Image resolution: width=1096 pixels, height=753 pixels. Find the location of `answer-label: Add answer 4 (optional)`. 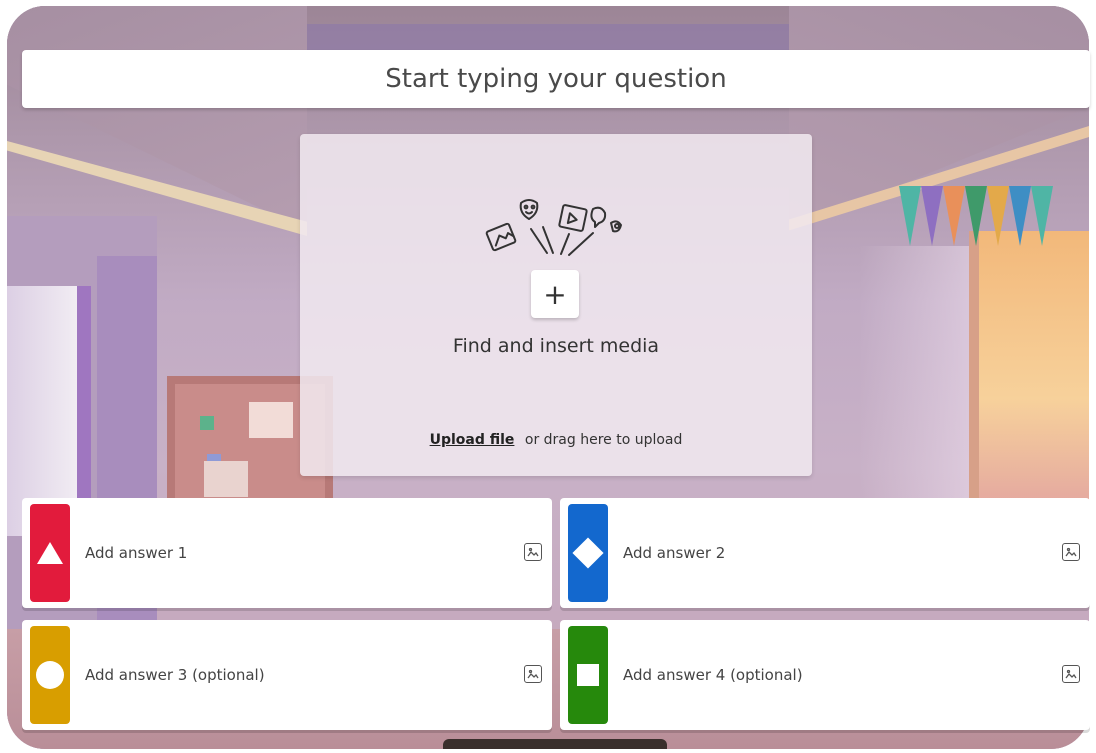

answer-label: Add answer 4 (optional) is located at coordinates (713, 675).